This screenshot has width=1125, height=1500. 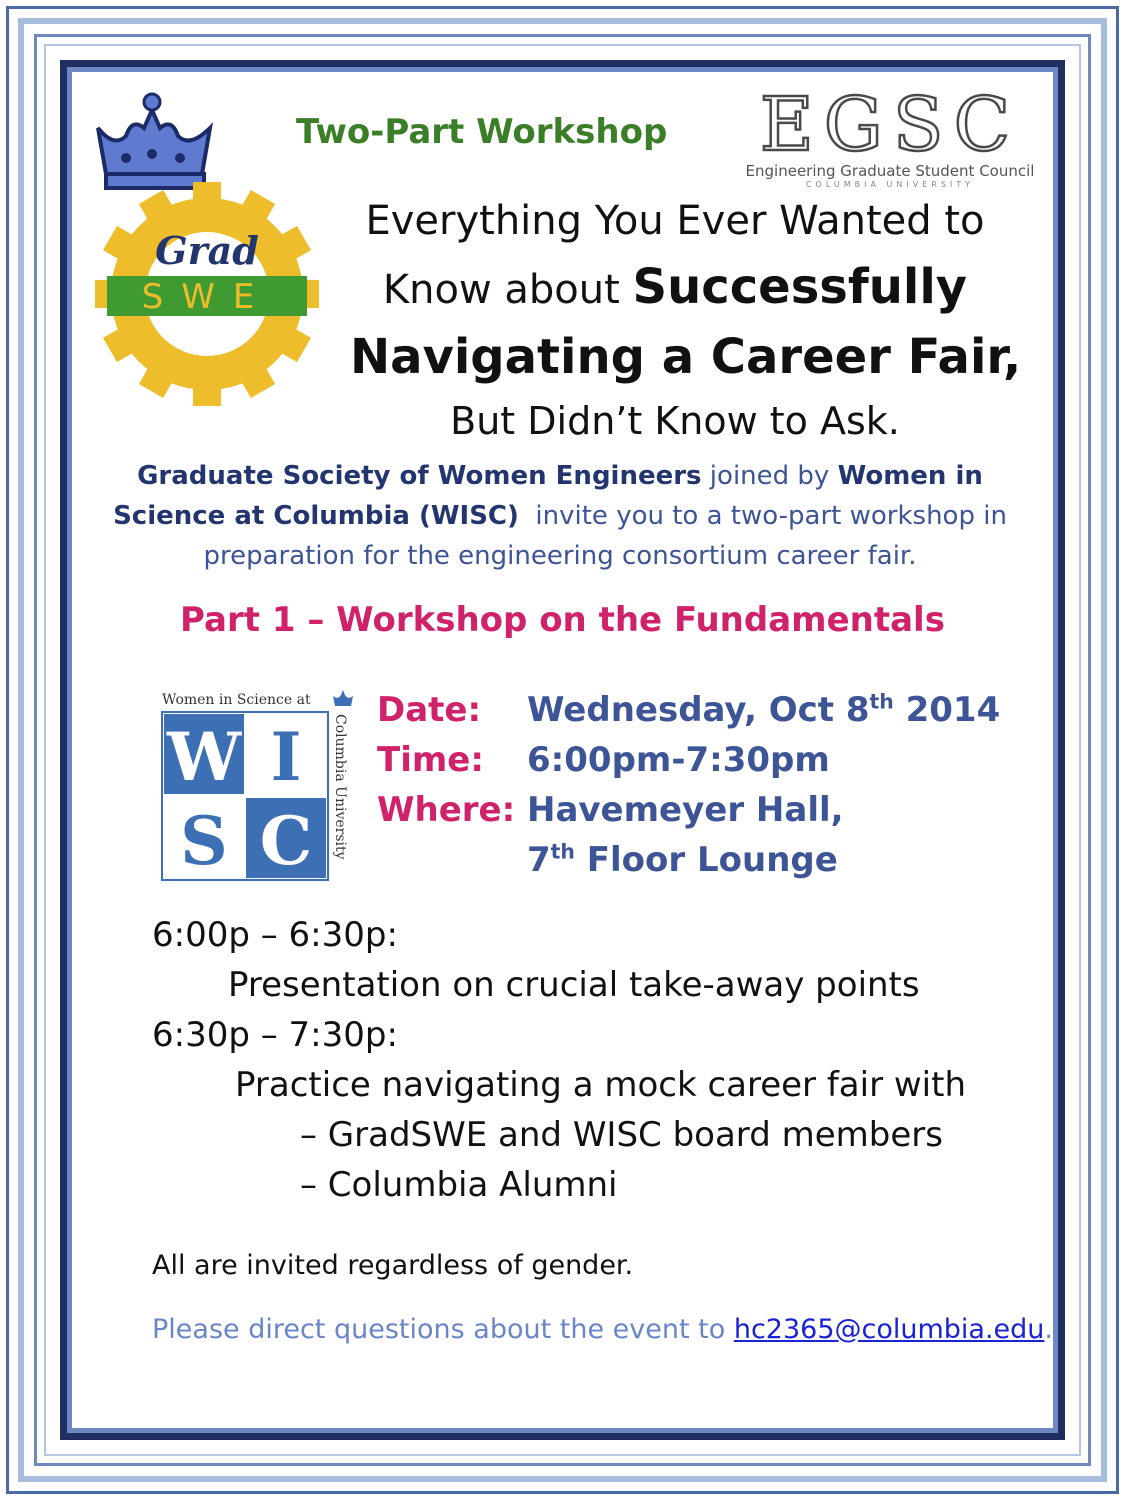 What do you see at coordinates (539, 860) in the screenshot?
I see `where-floor-number: 7` at bounding box center [539, 860].